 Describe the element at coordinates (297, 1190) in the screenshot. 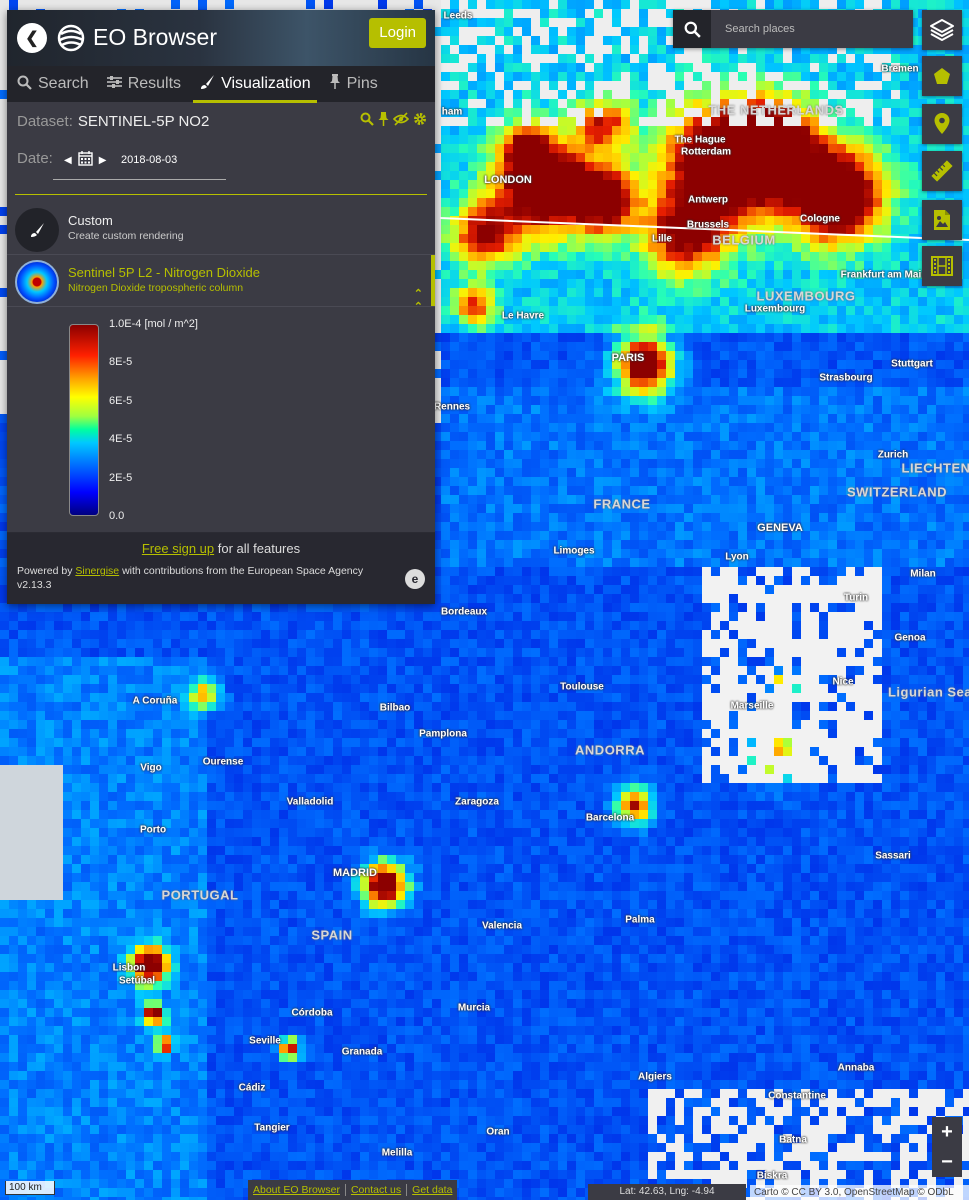

I see `about-link: About EO Browser` at that location.